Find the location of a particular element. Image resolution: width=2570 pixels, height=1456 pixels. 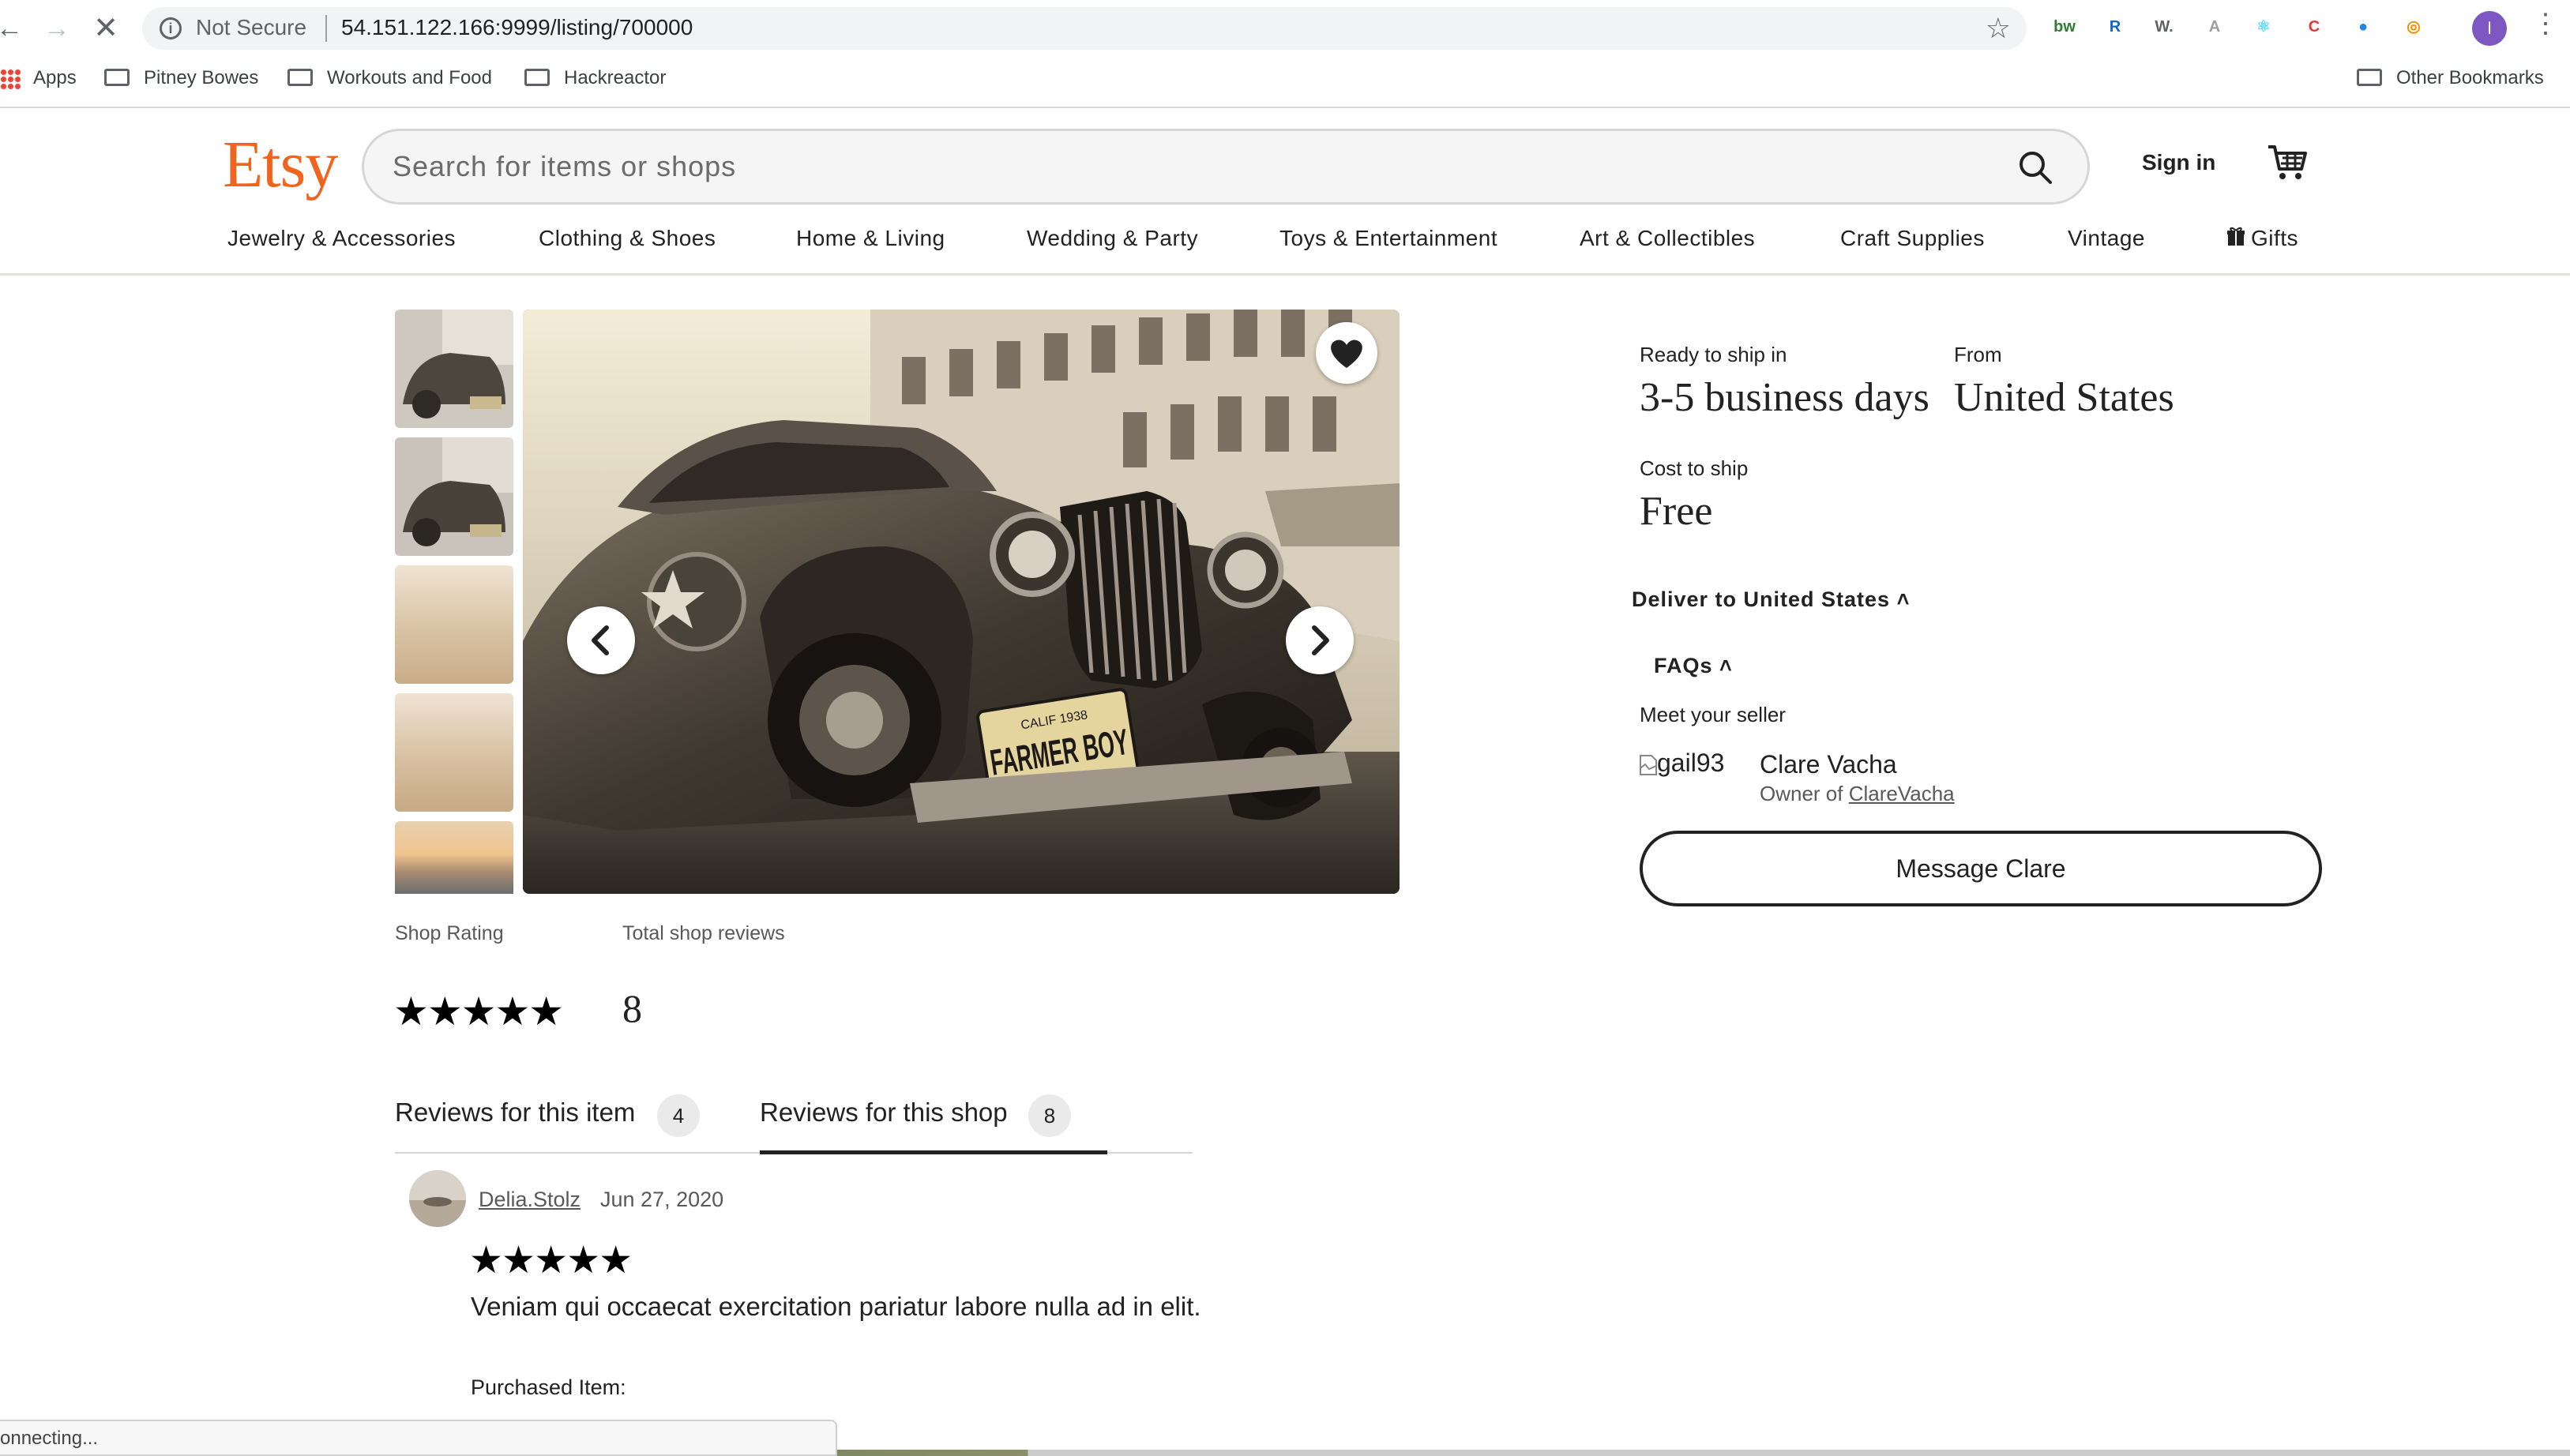

heart-icon is located at coordinates (1346, 354).